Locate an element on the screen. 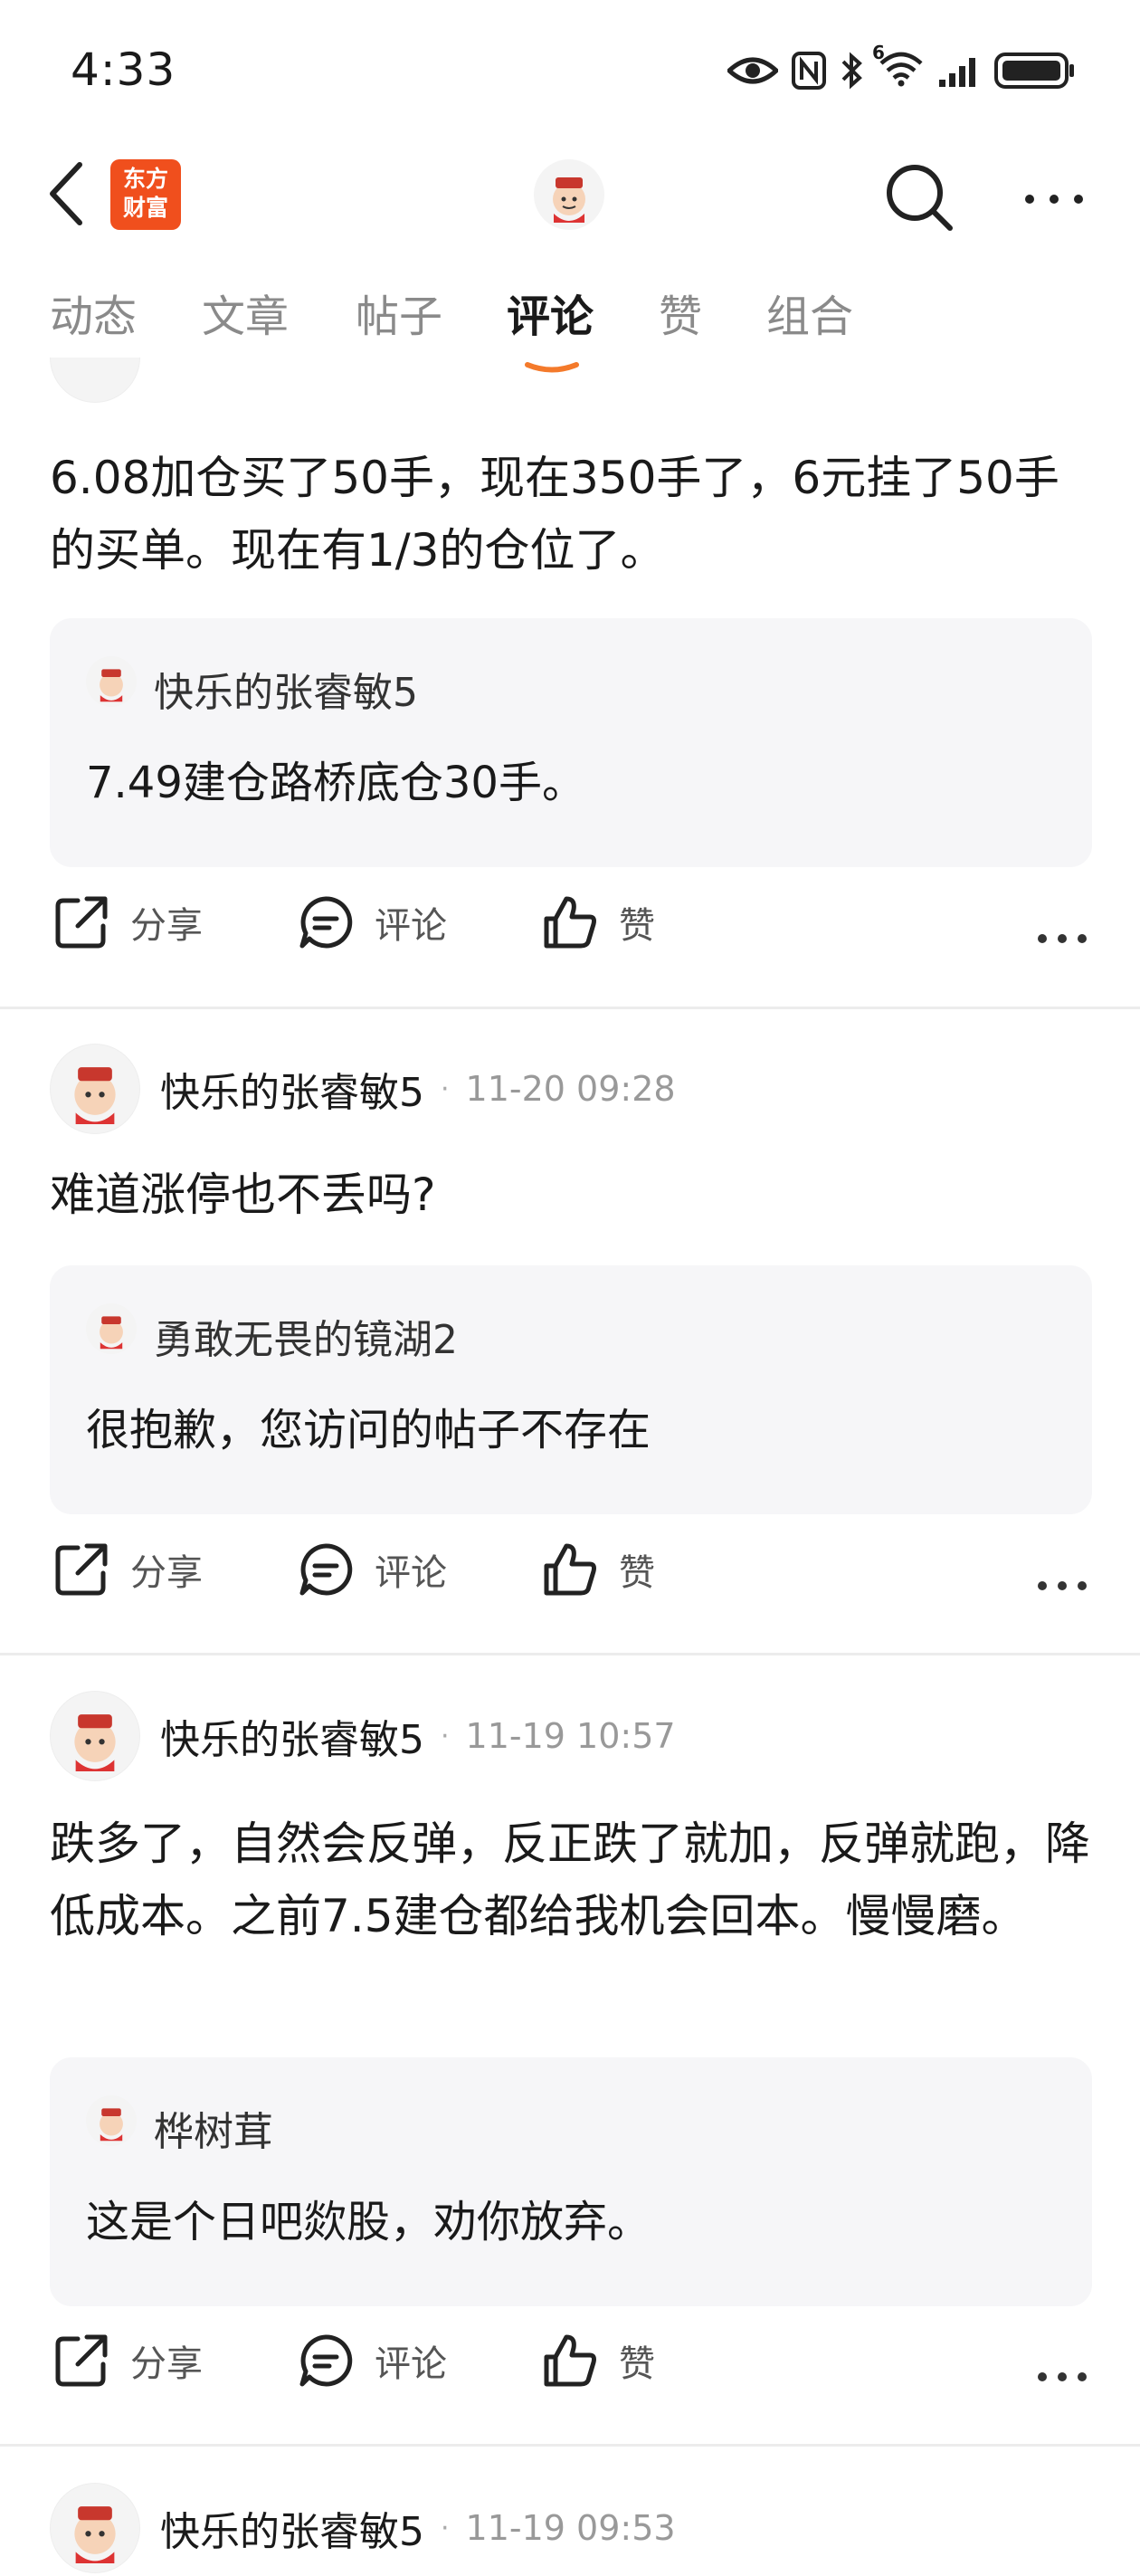 The width and height of the screenshot is (1140, 2576). profile-tabs: 动态 文章 帖子 评论 赞 组合 is located at coordinates (570, 321).